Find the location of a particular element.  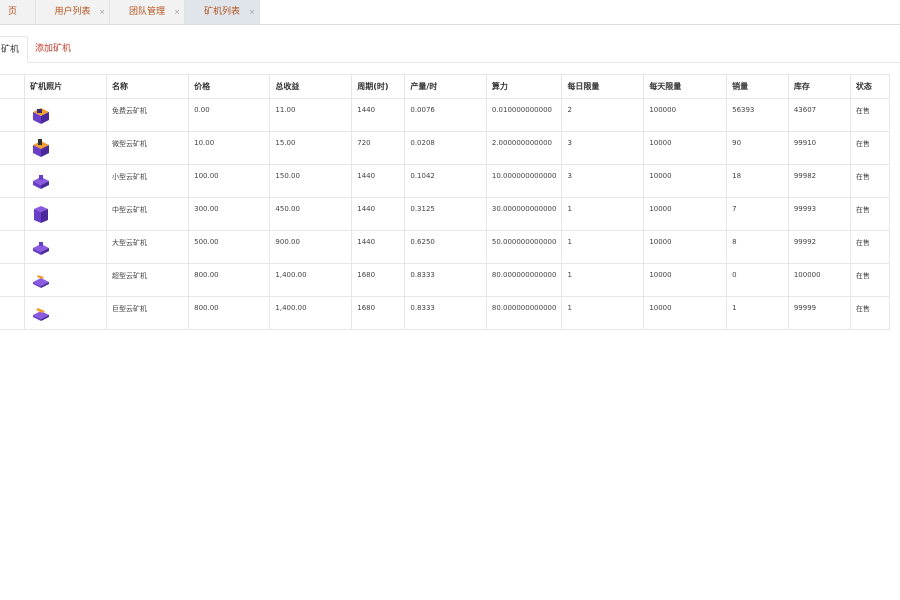

price-cell: 500.00 is located at coordinates (229, 247).